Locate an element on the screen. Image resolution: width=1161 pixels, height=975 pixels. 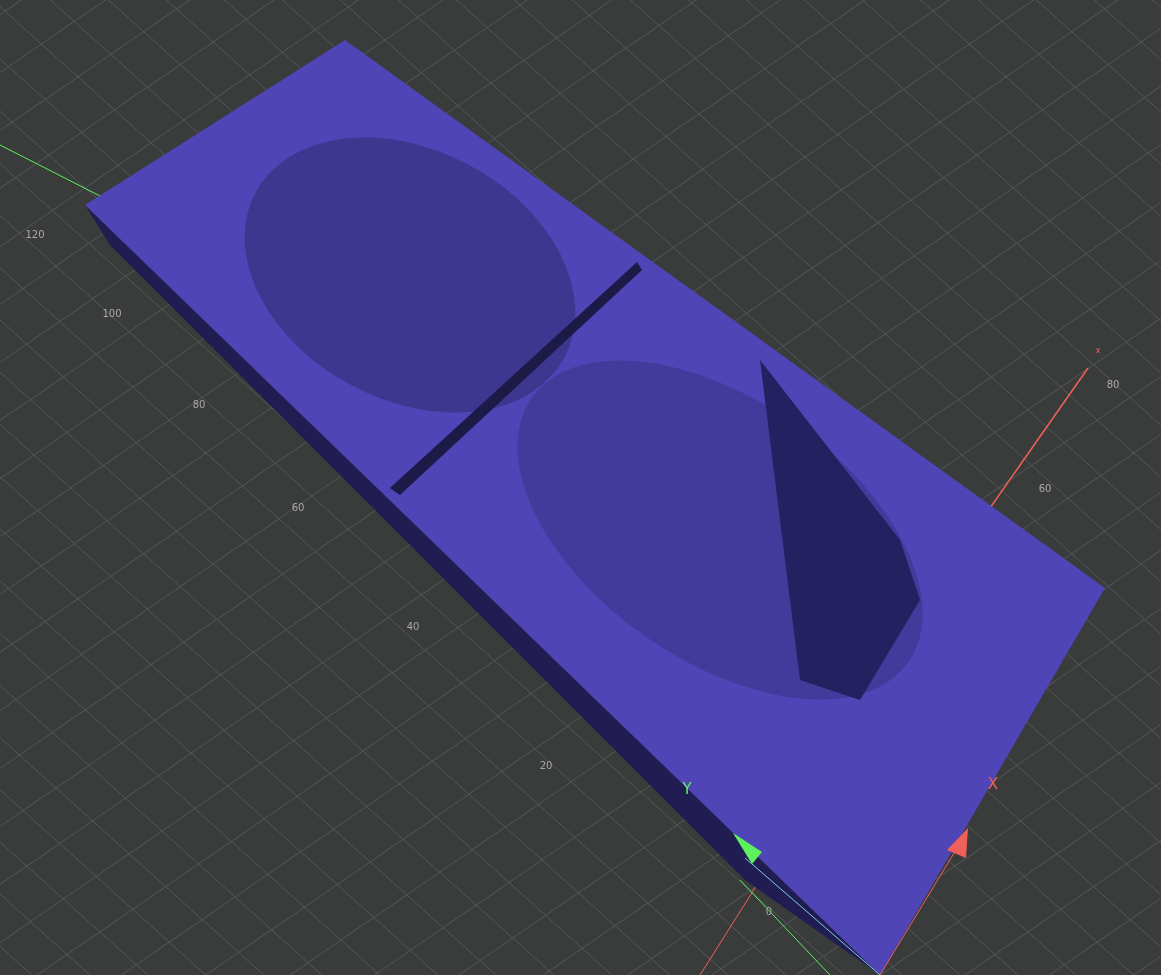
y-axis-arrow-icon is located at coordinates (747, 848).